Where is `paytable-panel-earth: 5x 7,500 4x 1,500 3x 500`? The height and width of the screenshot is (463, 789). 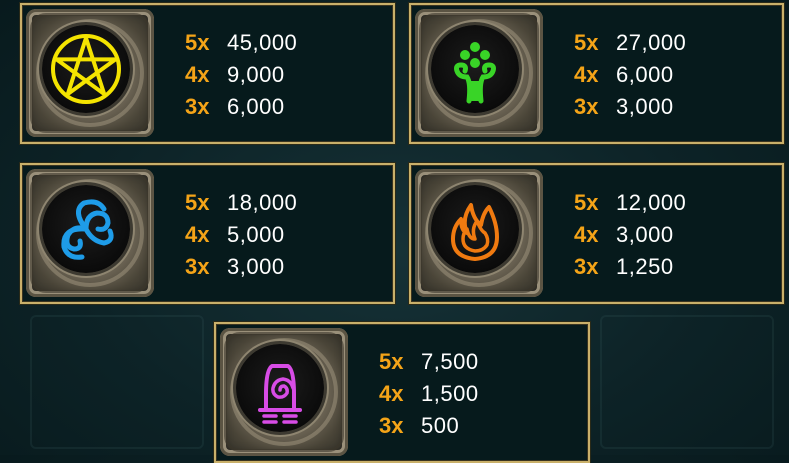 paytable-panel-earth: 5x 7,500 4x 1,500 3x 500 is located at coordinates (402, 392).